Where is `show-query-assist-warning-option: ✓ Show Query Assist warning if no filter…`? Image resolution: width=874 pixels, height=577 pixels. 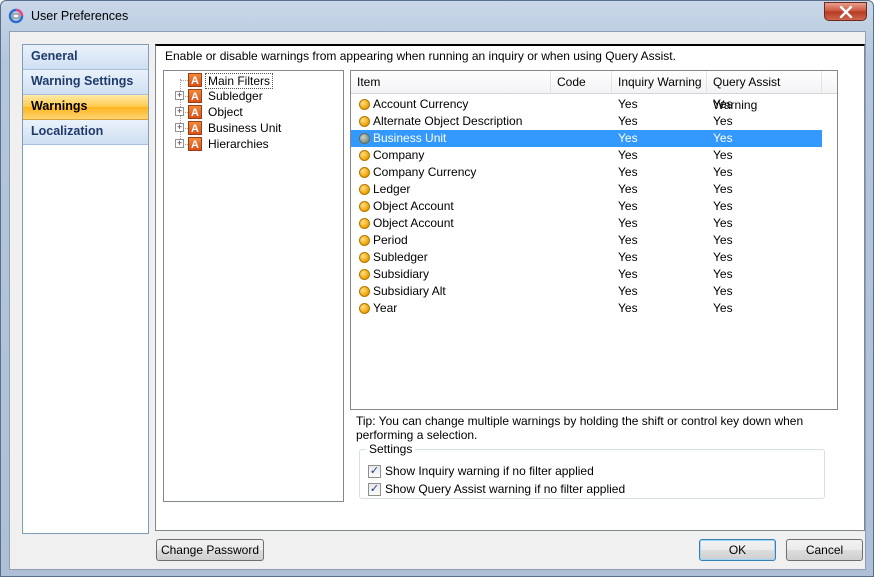 show-query-assist-warning-option: ✓ Show Query Assist warning if no filter… is located at coordinates (496, 489).